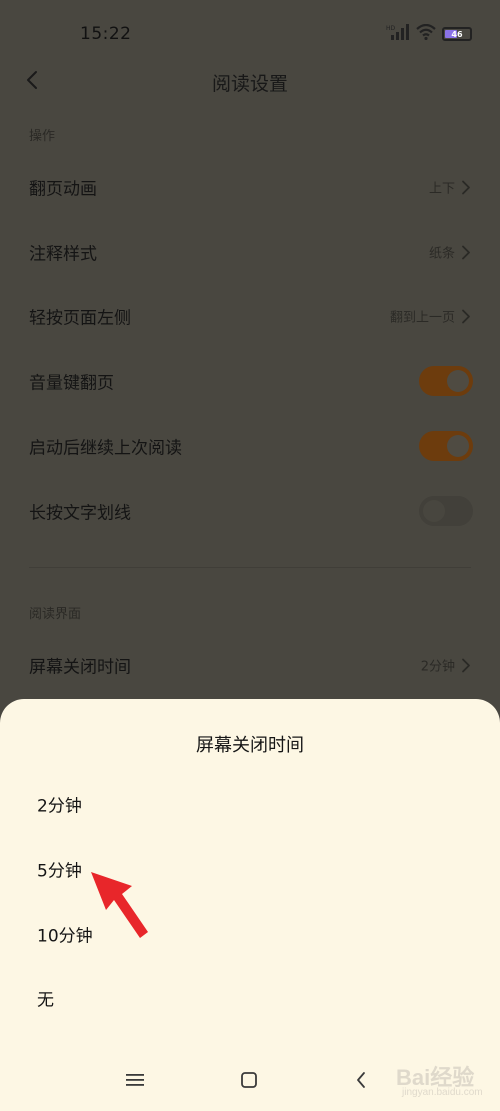  Describe the element at coordinates (45, 1000) in the screenshot. I see `option-label: 无` at that location.